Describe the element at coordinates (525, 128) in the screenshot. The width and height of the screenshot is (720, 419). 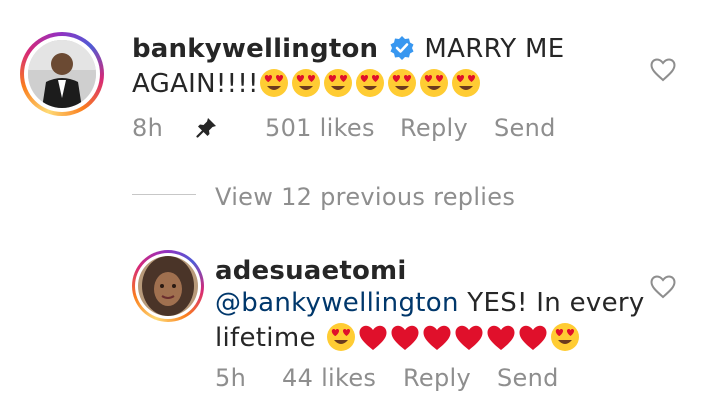
I see `comment-send-button: Send` at that location.